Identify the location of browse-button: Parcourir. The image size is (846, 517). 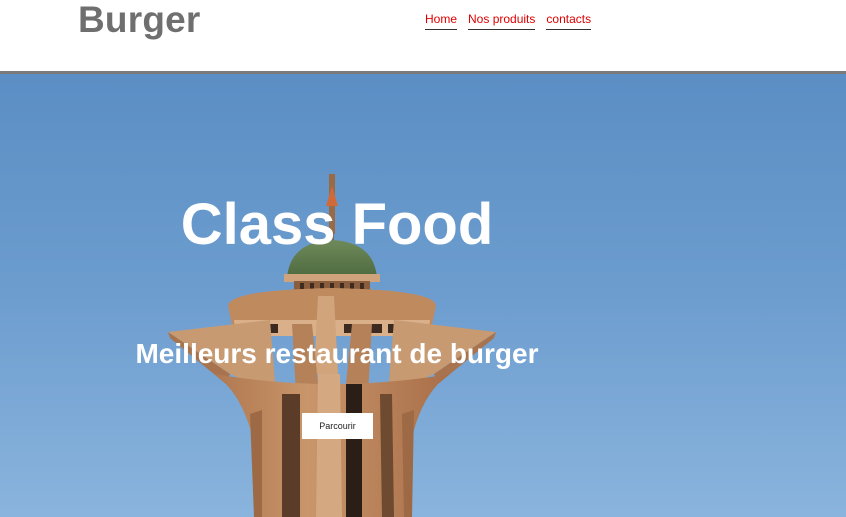
(337, 426).